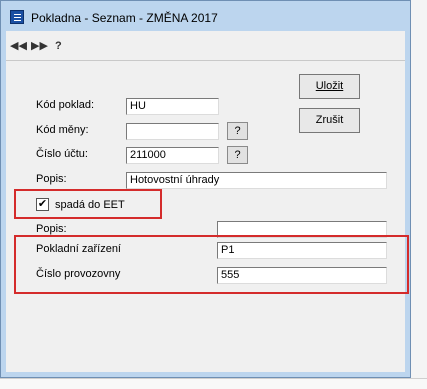 The height and width of the screenshot is (389, 427). I want to click on kod-pokladny-field: HU, so click(172, 106).